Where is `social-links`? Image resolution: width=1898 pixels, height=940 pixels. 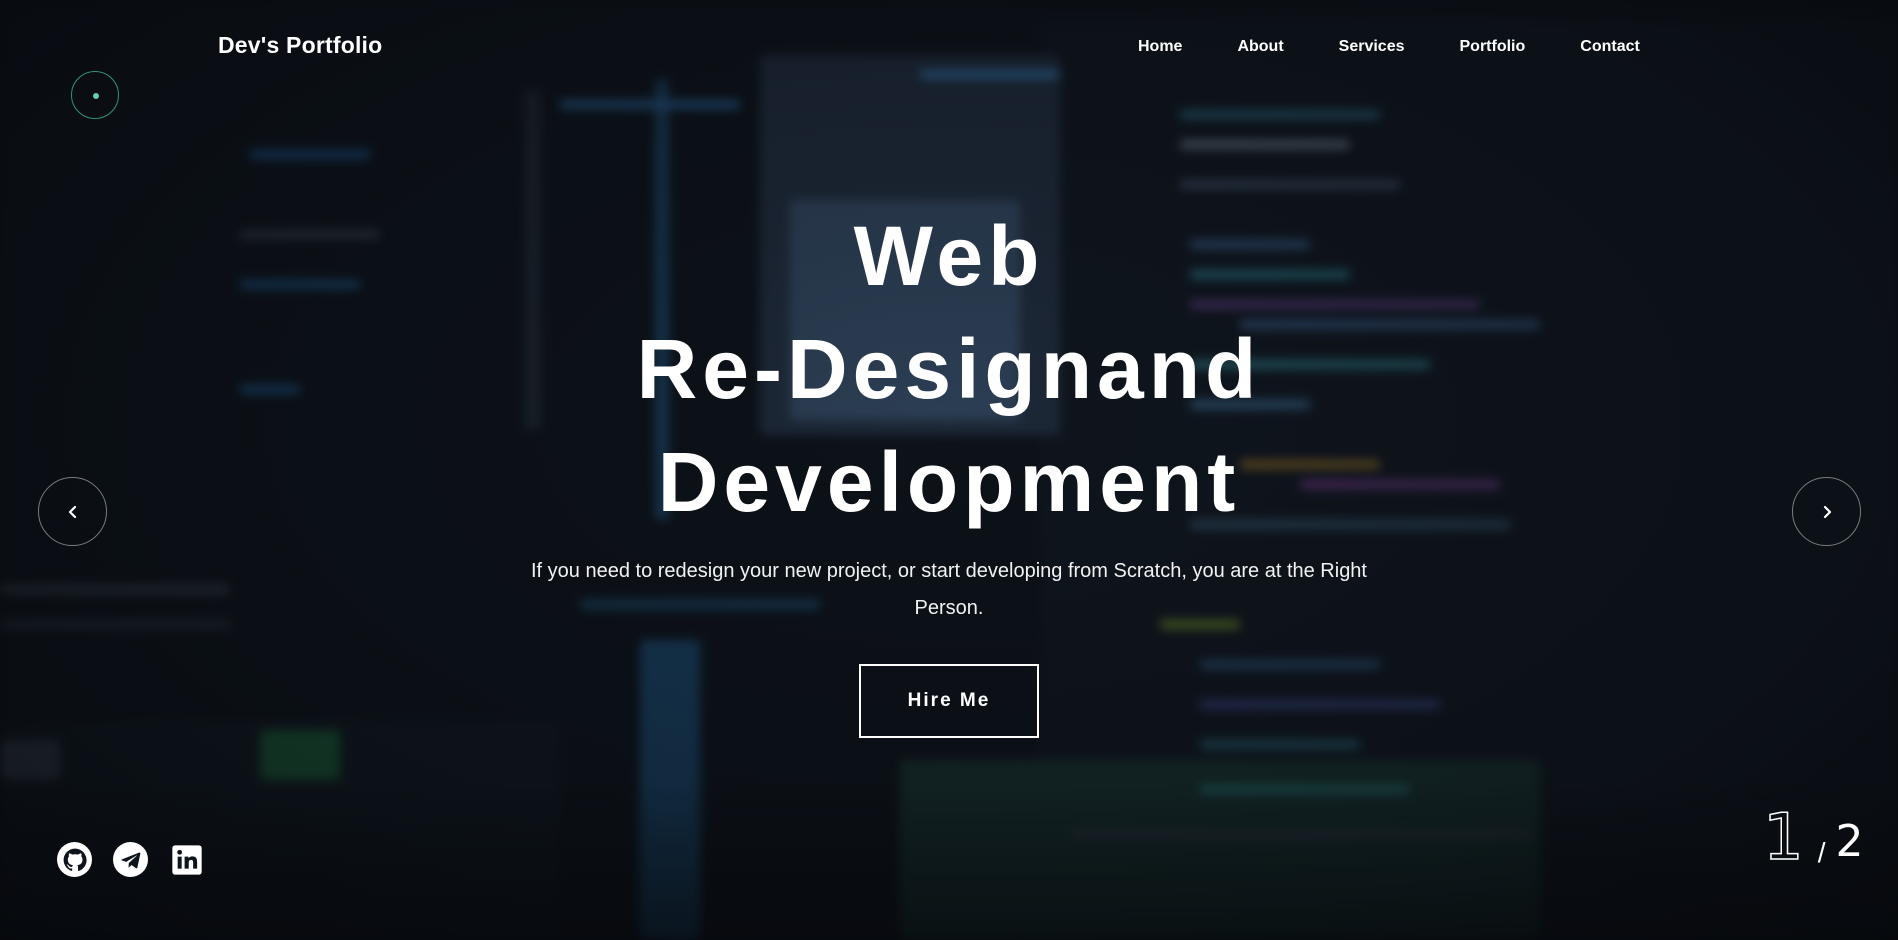 social-links is located at coordinates (130, 859).